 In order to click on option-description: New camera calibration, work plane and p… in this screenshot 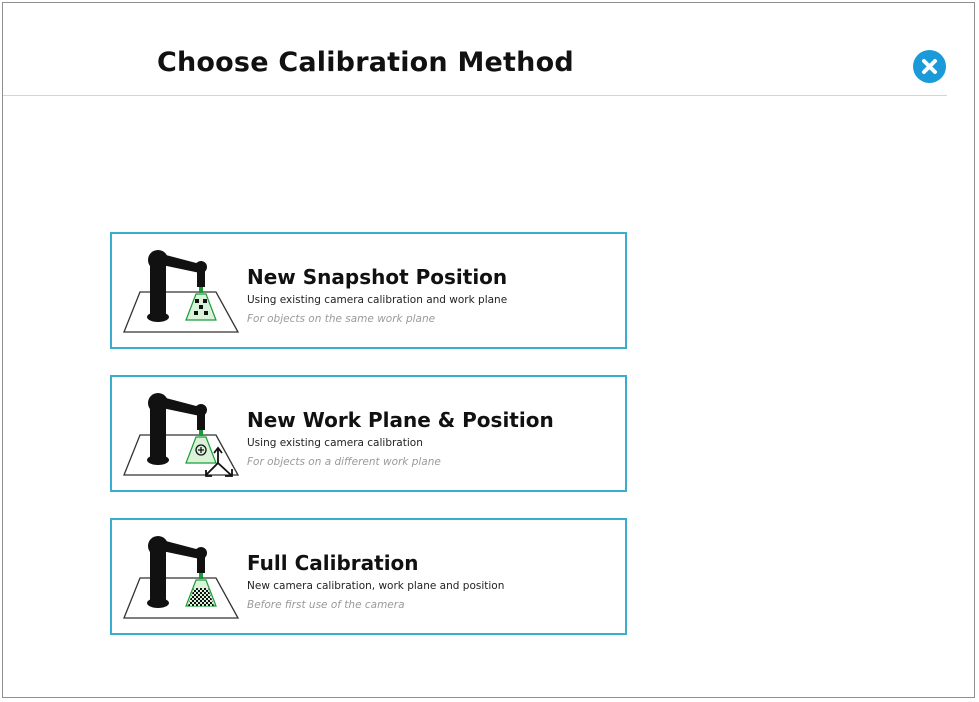, I will do `click(376, 586)`.